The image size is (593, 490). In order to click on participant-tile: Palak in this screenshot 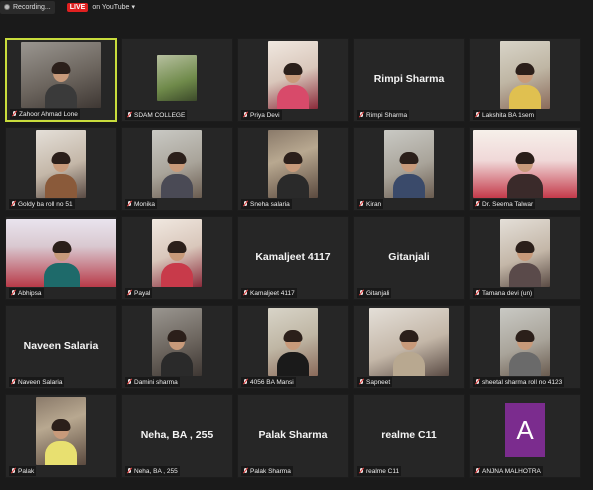, I will do `click(61, 436)`.